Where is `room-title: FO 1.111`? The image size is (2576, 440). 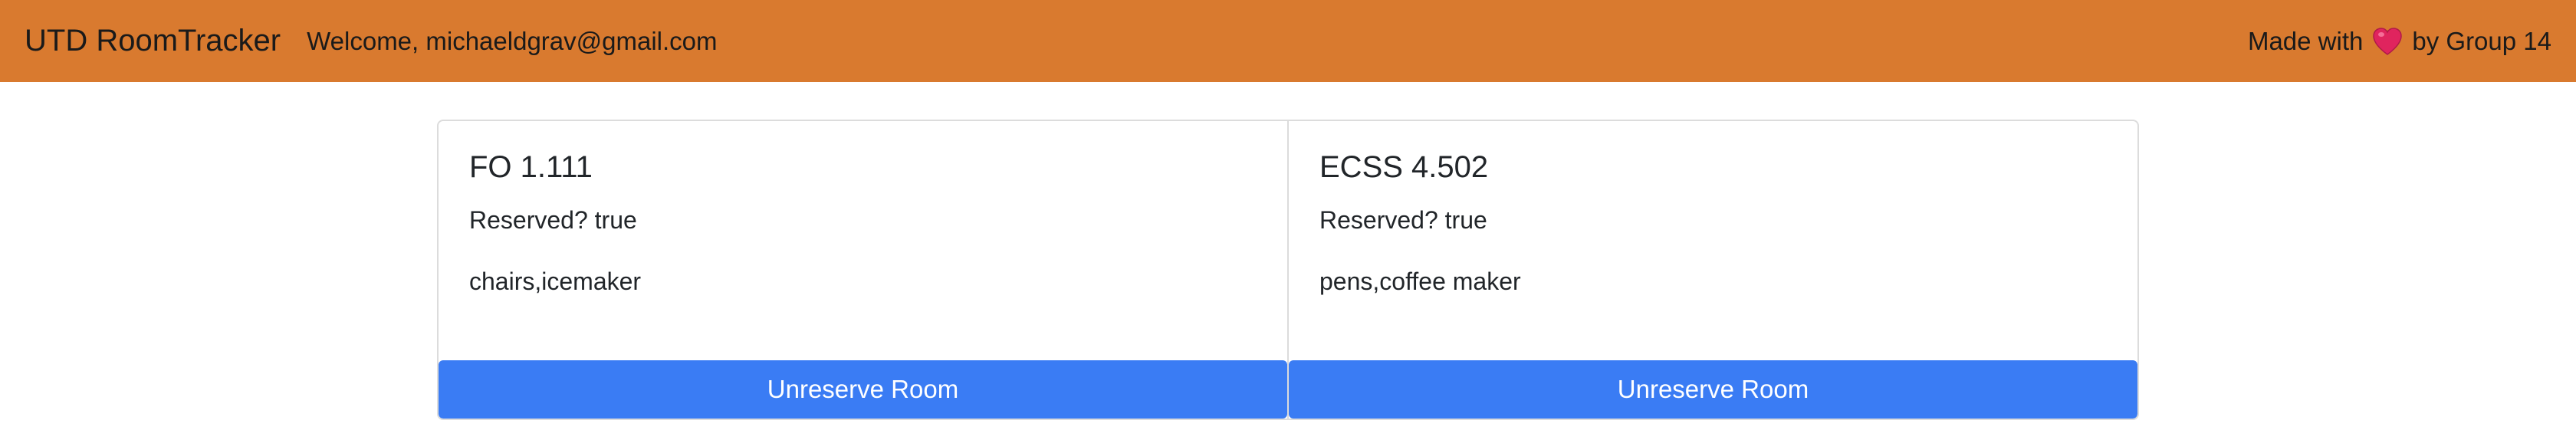 room-title: FO 1.111 is located at coordinates (531, 167).